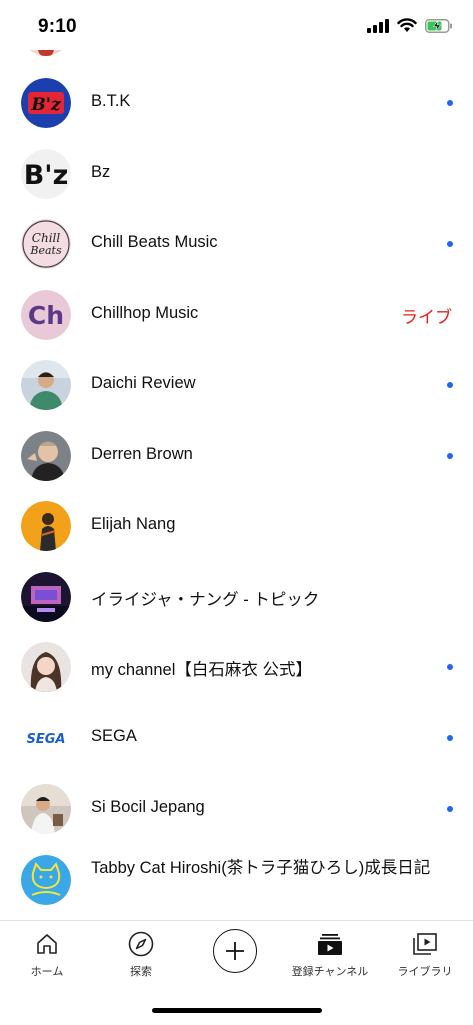 The image size is (473, 1025). Describe the element at coordinates (237, 1010) in the screenshot. I see `home-indicator` at that location.